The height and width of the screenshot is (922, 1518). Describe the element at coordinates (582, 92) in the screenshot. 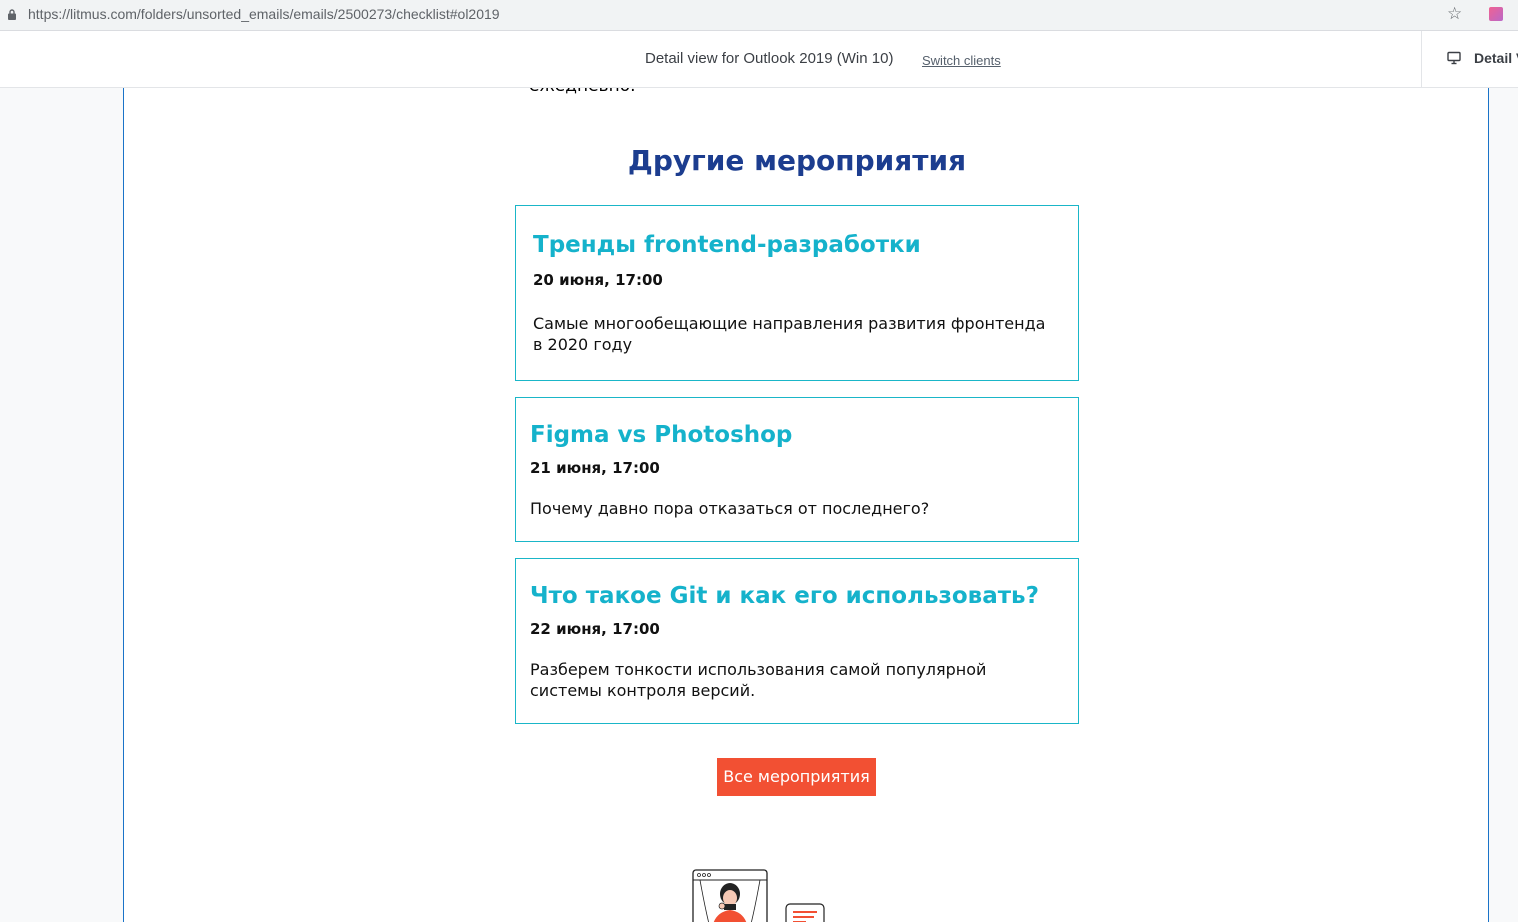

I see `previous-paragraph-text: ежедневно.` at that location.